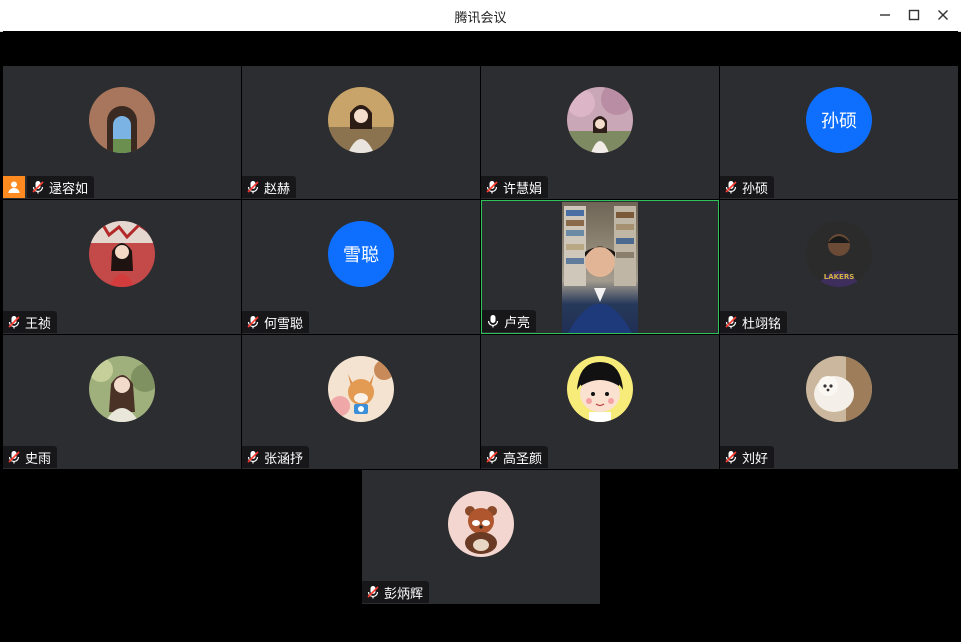 This screenshot has width=961, height=642. I want to click on participant-tile: 雪聪 何雪聪, so click(361, 267).